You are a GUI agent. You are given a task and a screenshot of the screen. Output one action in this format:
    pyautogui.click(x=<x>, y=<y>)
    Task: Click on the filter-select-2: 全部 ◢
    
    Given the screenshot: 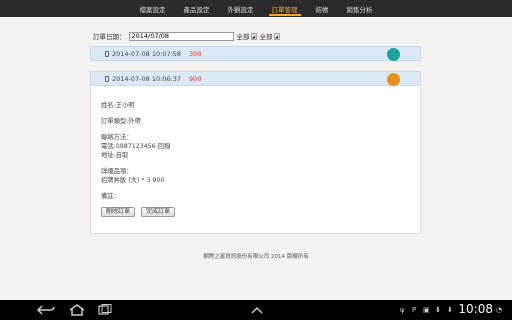 What is the action you would take?
    pyautogui.click(x=270, y=36)
    